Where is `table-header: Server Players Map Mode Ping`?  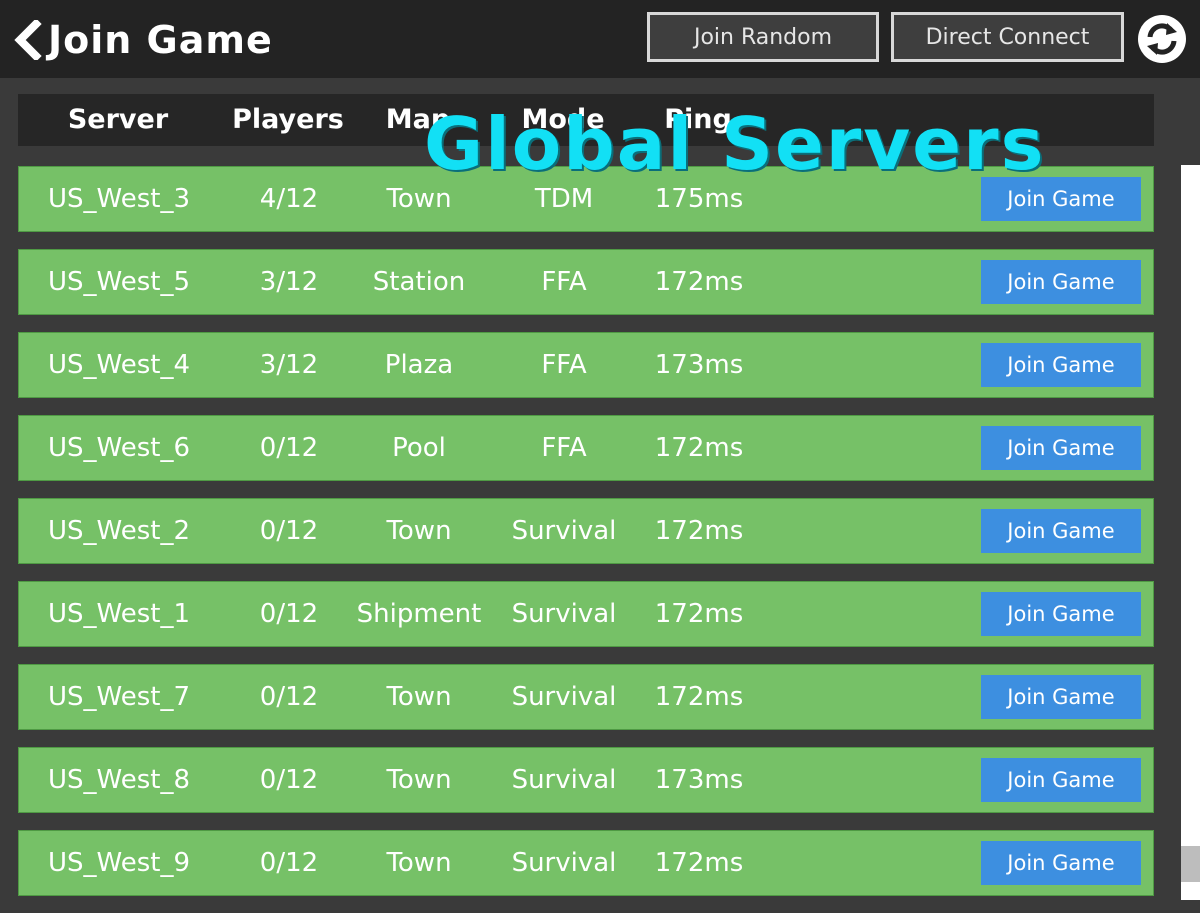
table-header: Server Players Map Mode Ping is located at coordinates (586, 120).